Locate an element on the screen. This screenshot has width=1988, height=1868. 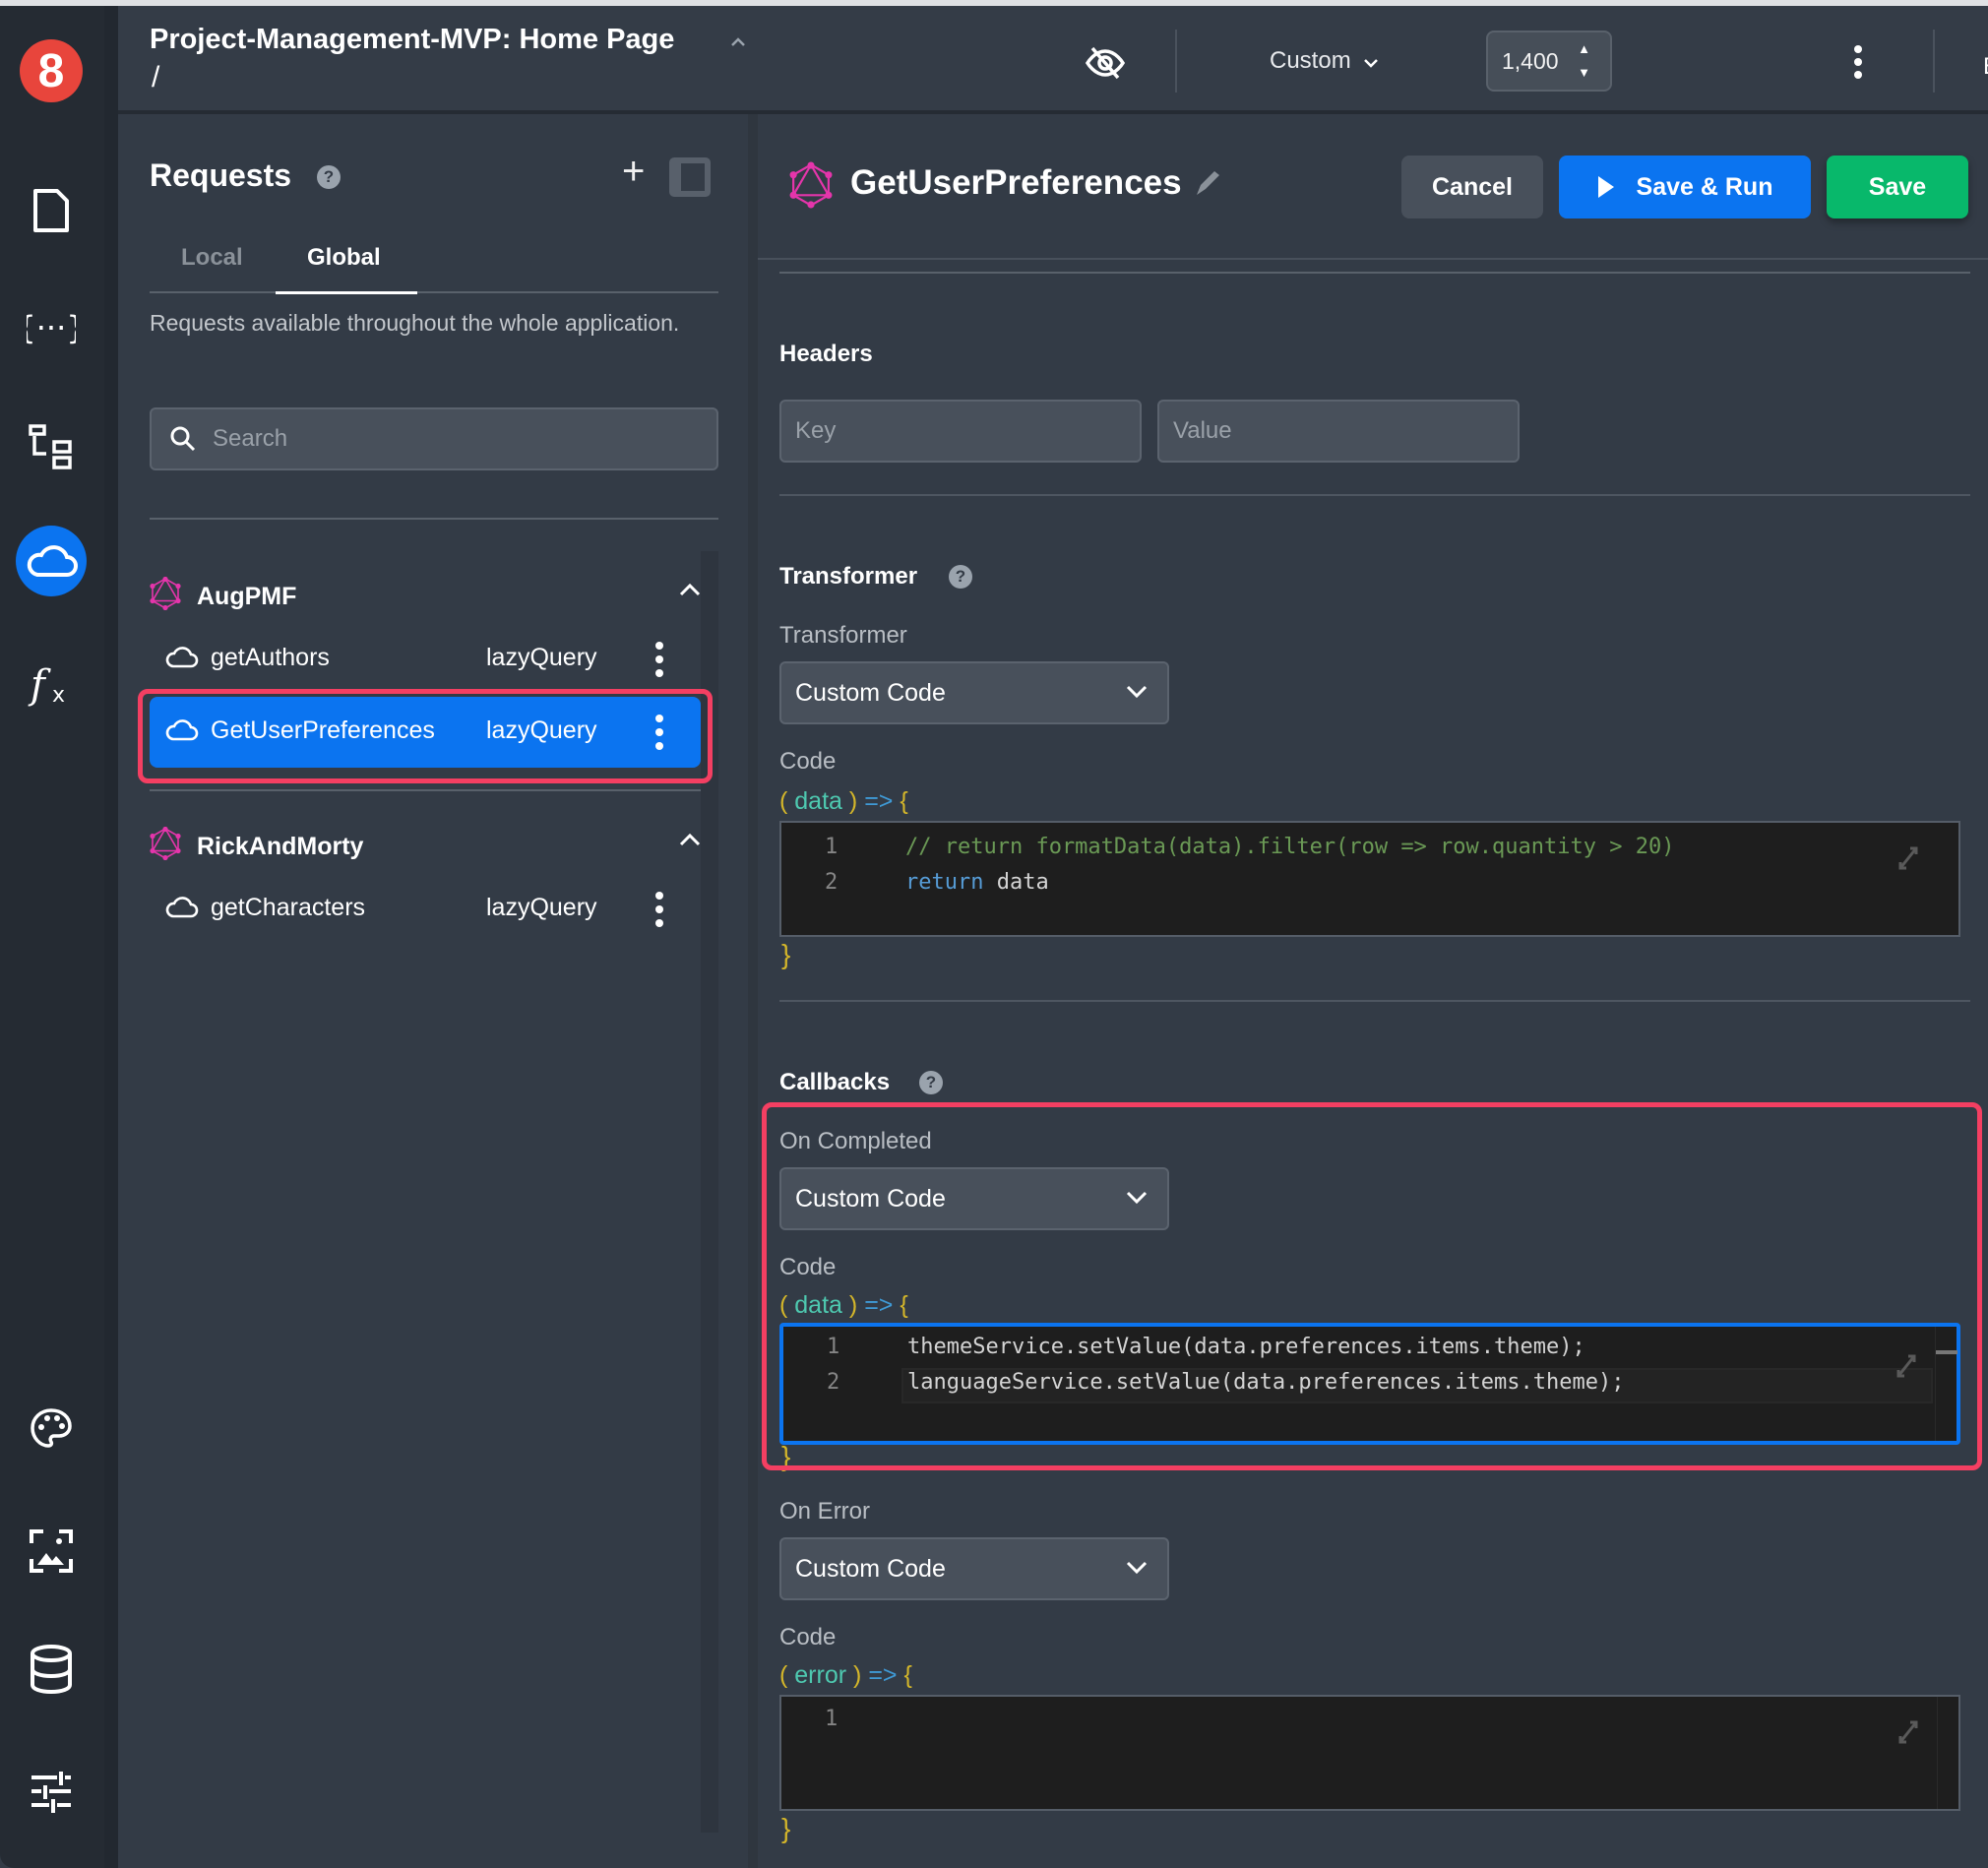
page-path: / is located at coordinates (156, 77).